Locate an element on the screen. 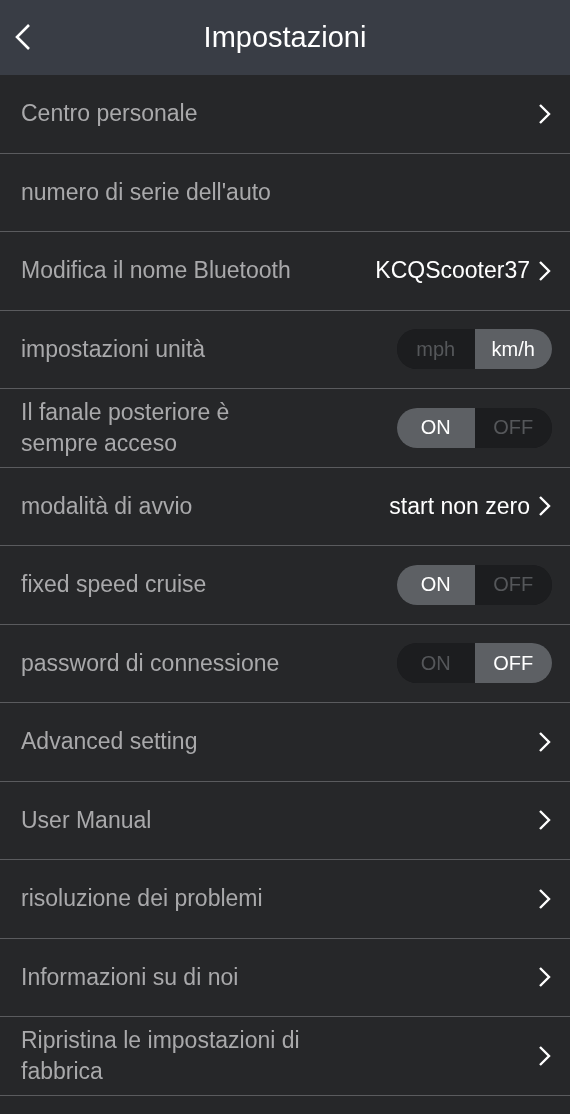 This screenshot has width=570, height=1114. setting-label: Informazioni su di noi is located at coordinates (130, 977).